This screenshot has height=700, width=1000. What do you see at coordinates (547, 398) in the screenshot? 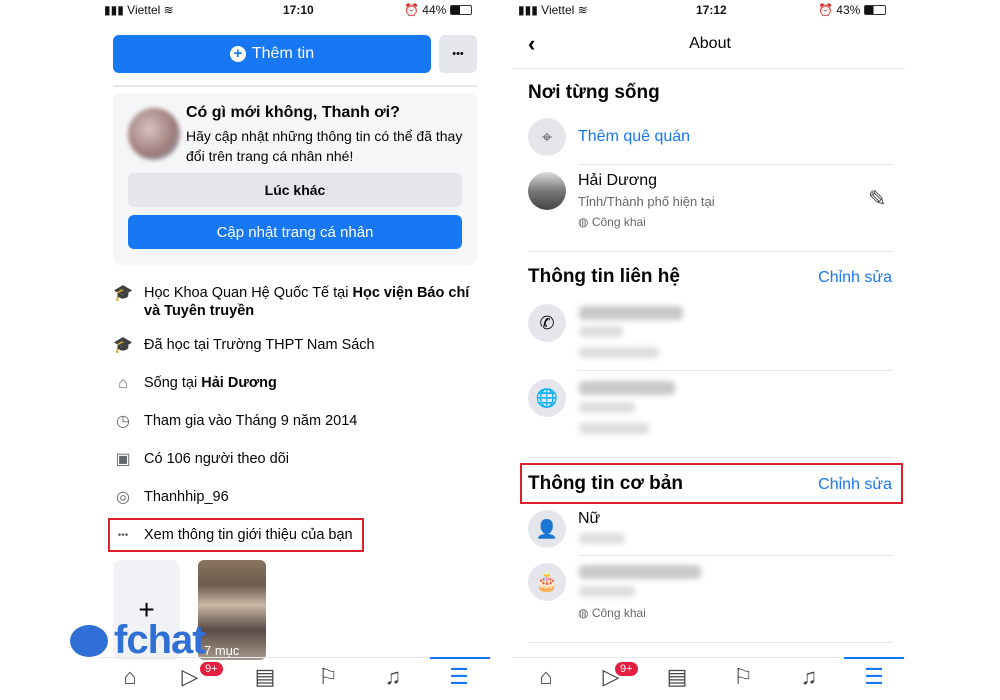
I see `globe-icon: 🌐` at bounding box center [547, 398].